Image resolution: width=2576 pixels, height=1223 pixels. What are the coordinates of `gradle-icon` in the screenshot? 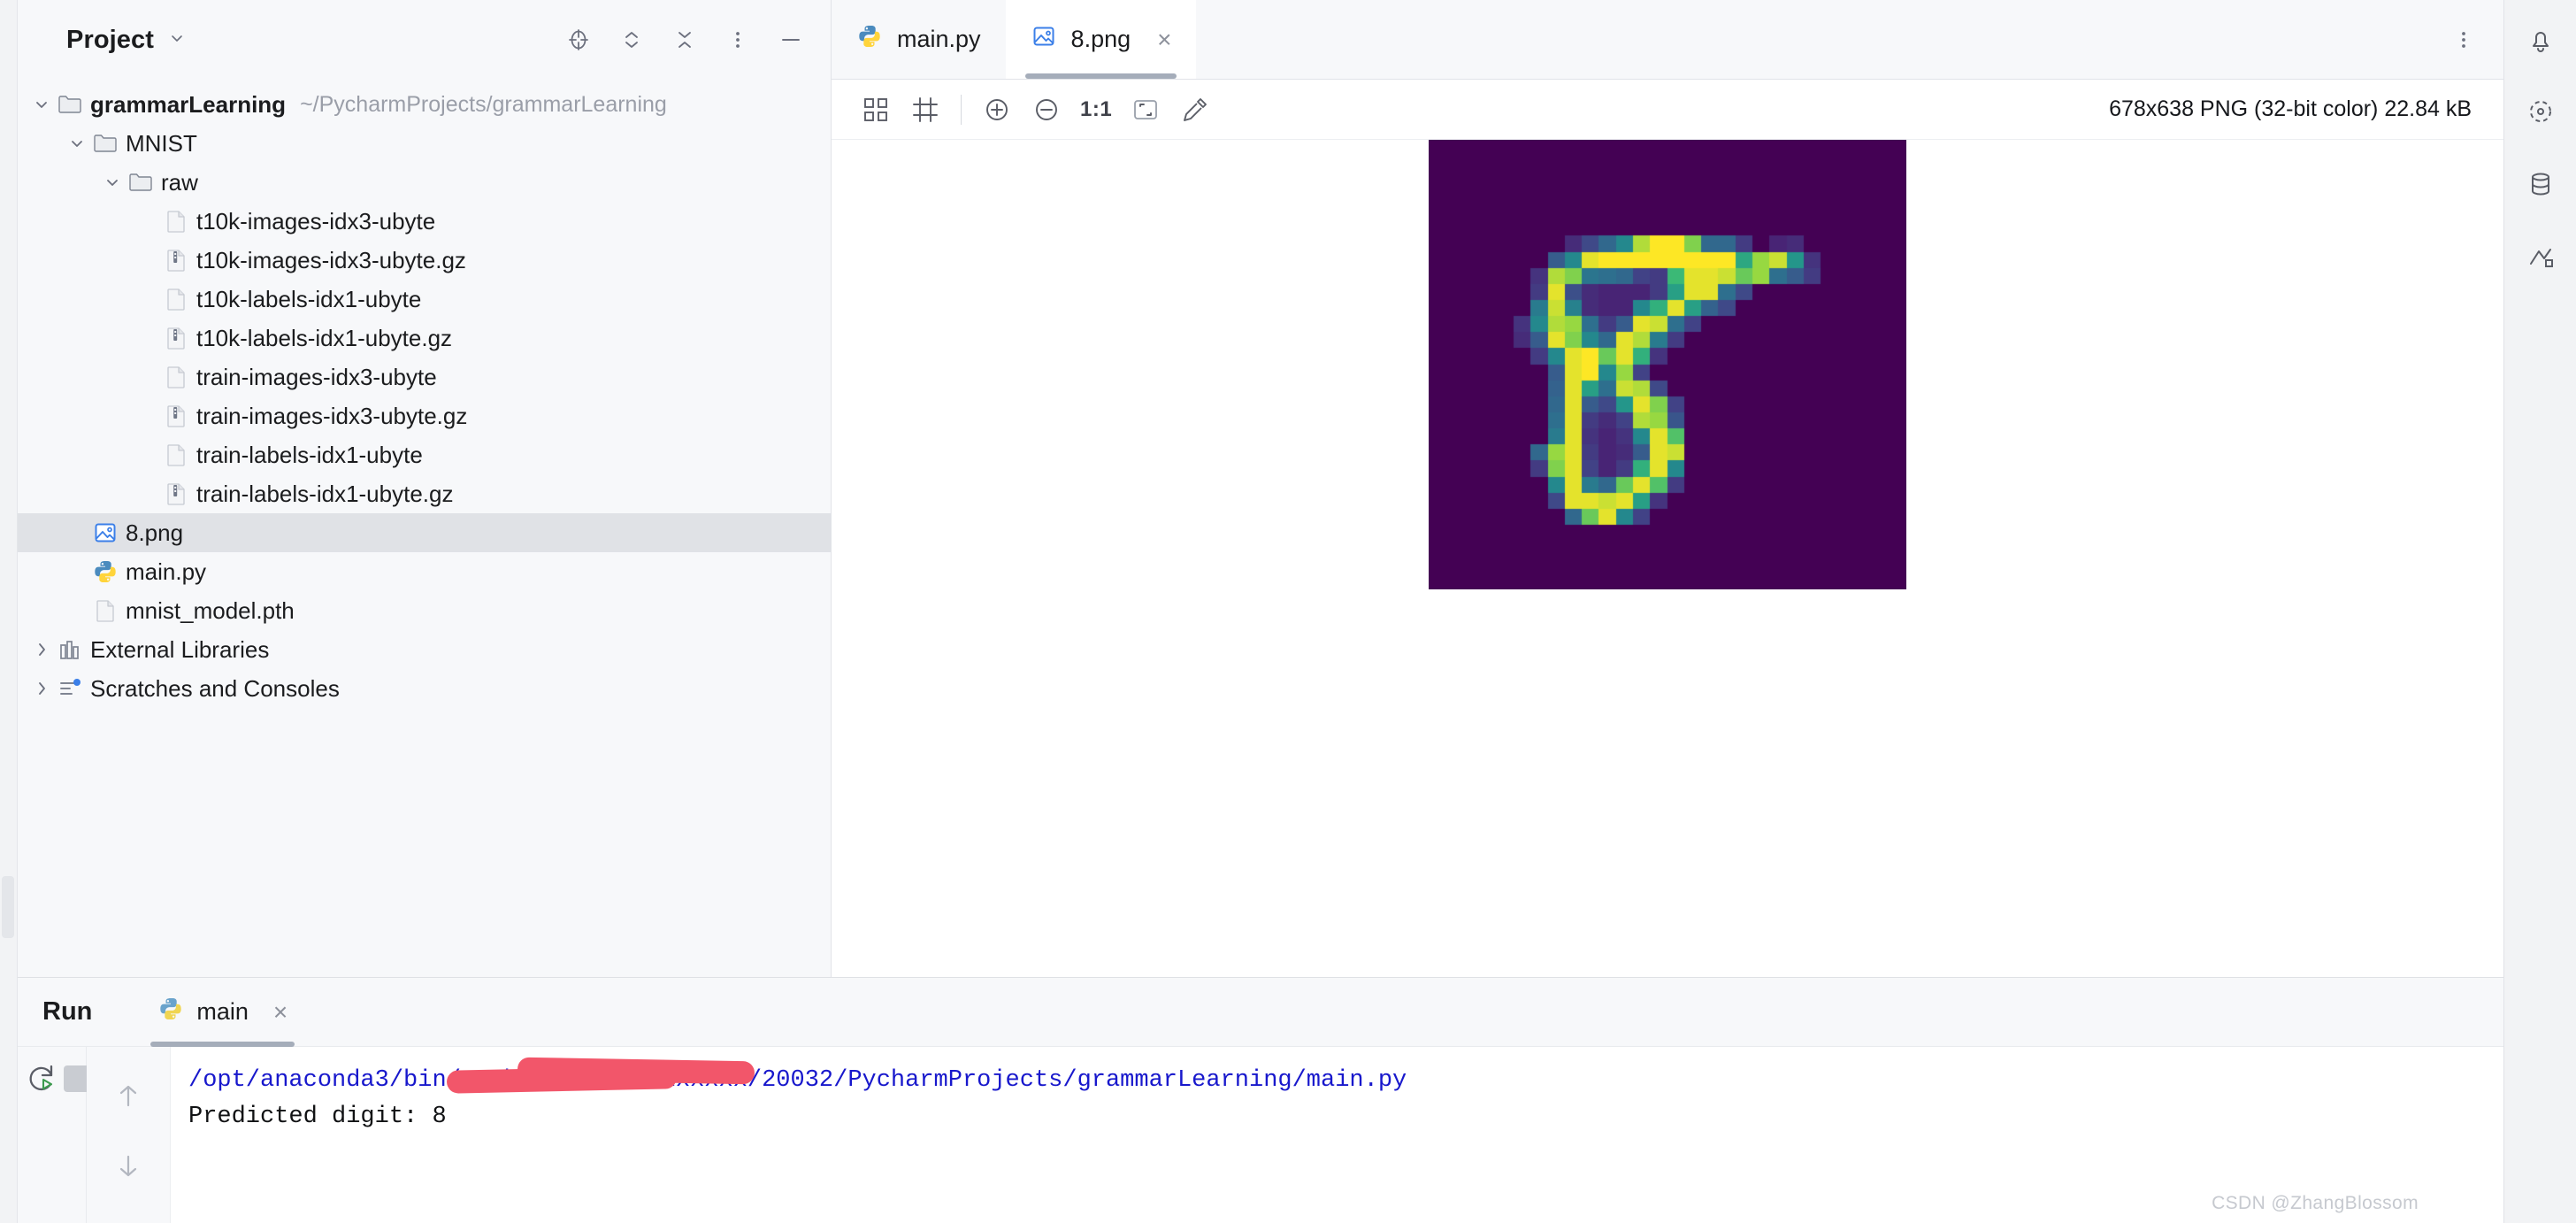 It's located at (2541, 257).